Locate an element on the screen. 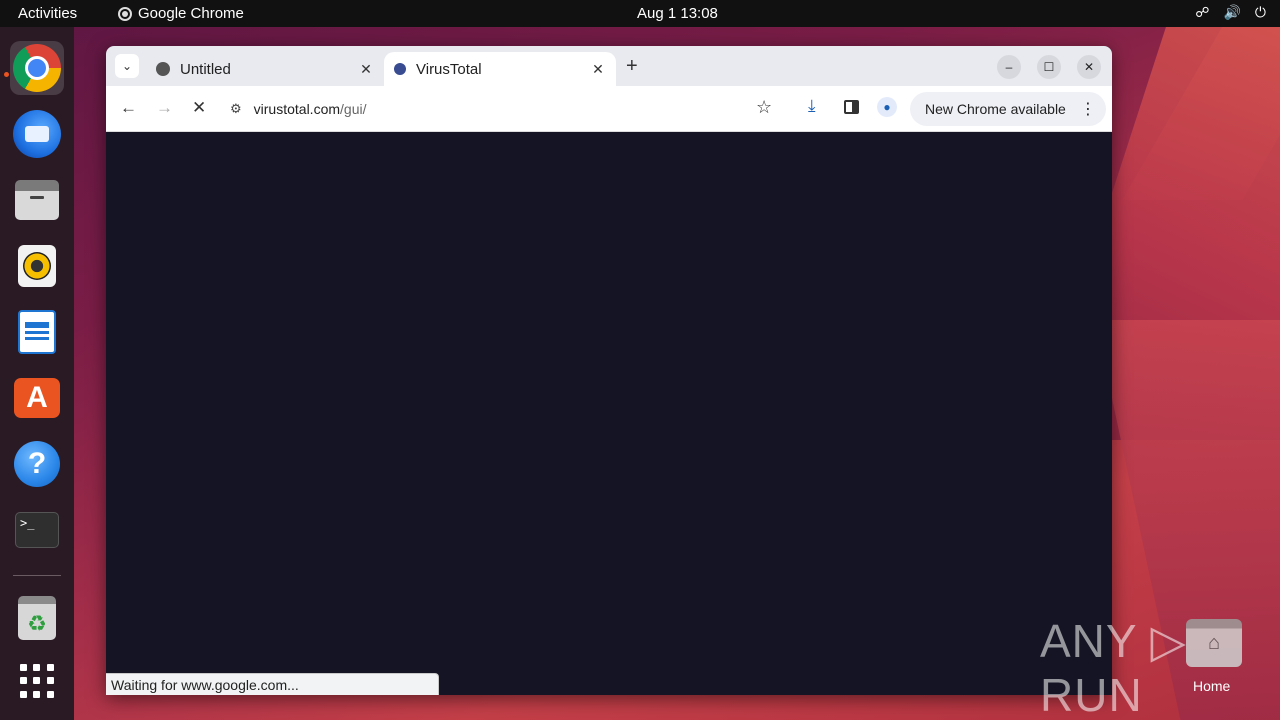 This screenshot has height=720, width=1280. site-settings-icon: ⚙ is located at coordinates (236, 109).